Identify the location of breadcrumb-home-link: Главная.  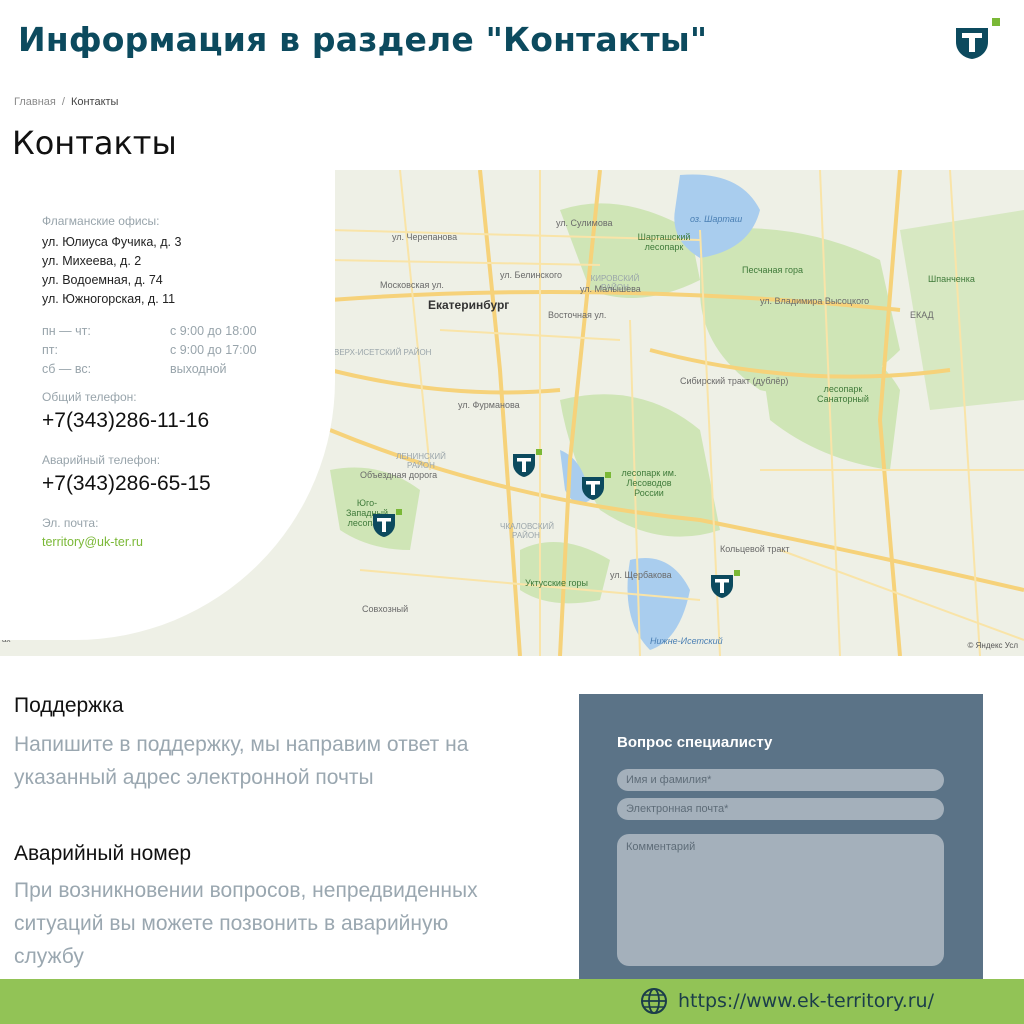
(35, 102).